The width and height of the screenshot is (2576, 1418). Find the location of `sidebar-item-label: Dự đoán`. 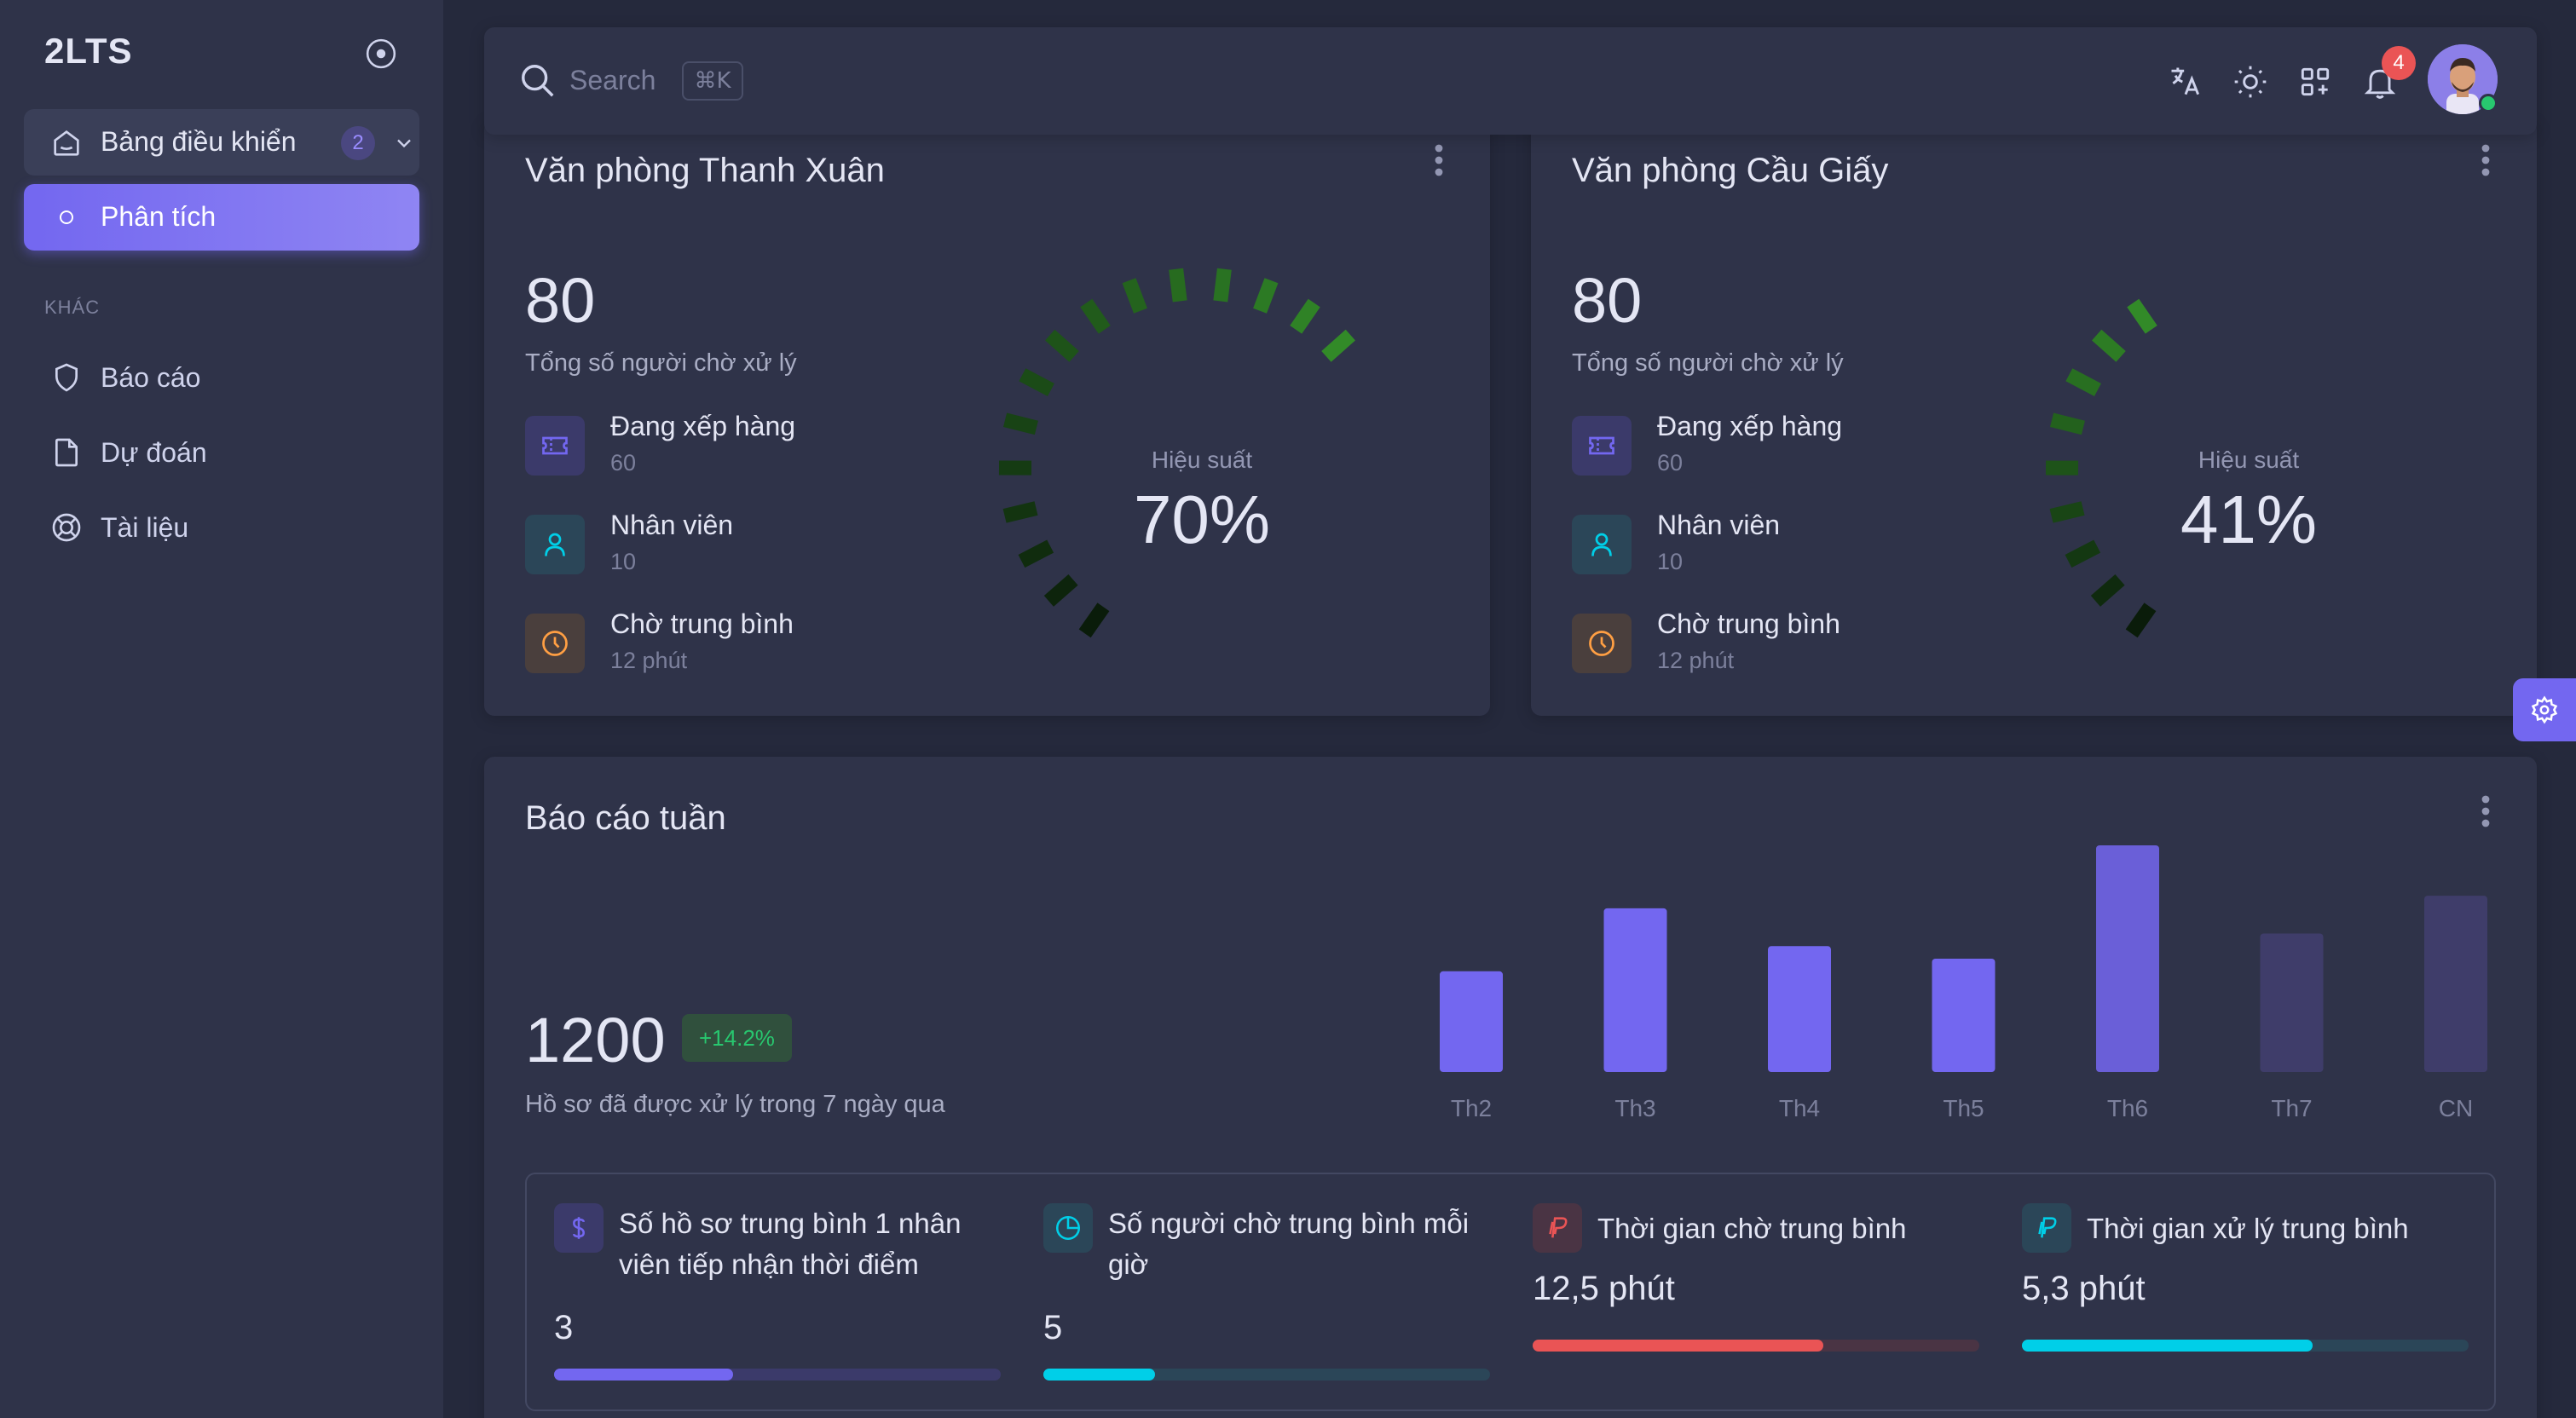

sidebar-item-label: Dự đoán is located at coordinates (154, 453).